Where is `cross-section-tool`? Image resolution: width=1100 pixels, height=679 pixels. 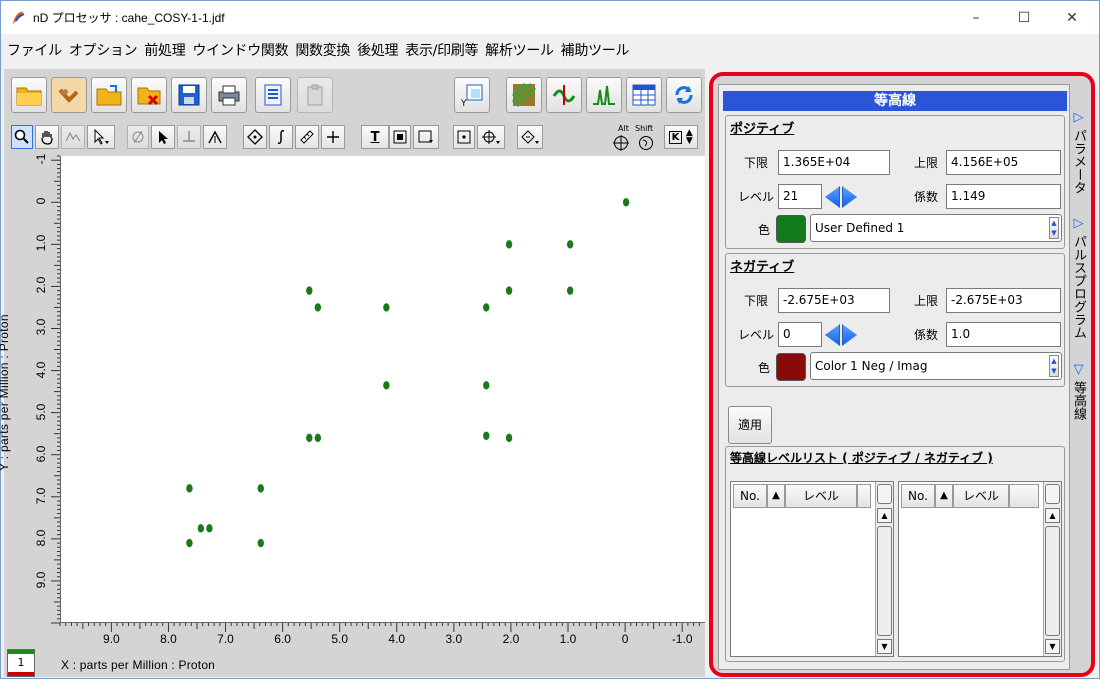
cross-section-tool is located at coordinates (189, 137).